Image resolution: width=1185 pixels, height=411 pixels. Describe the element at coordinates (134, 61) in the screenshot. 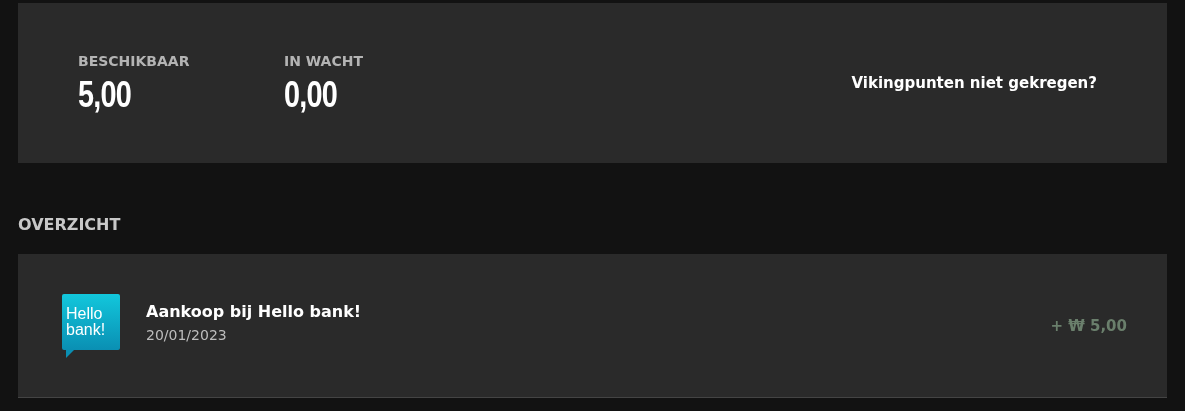

I see `balance-label: BESCHIKBAAR` at that location.